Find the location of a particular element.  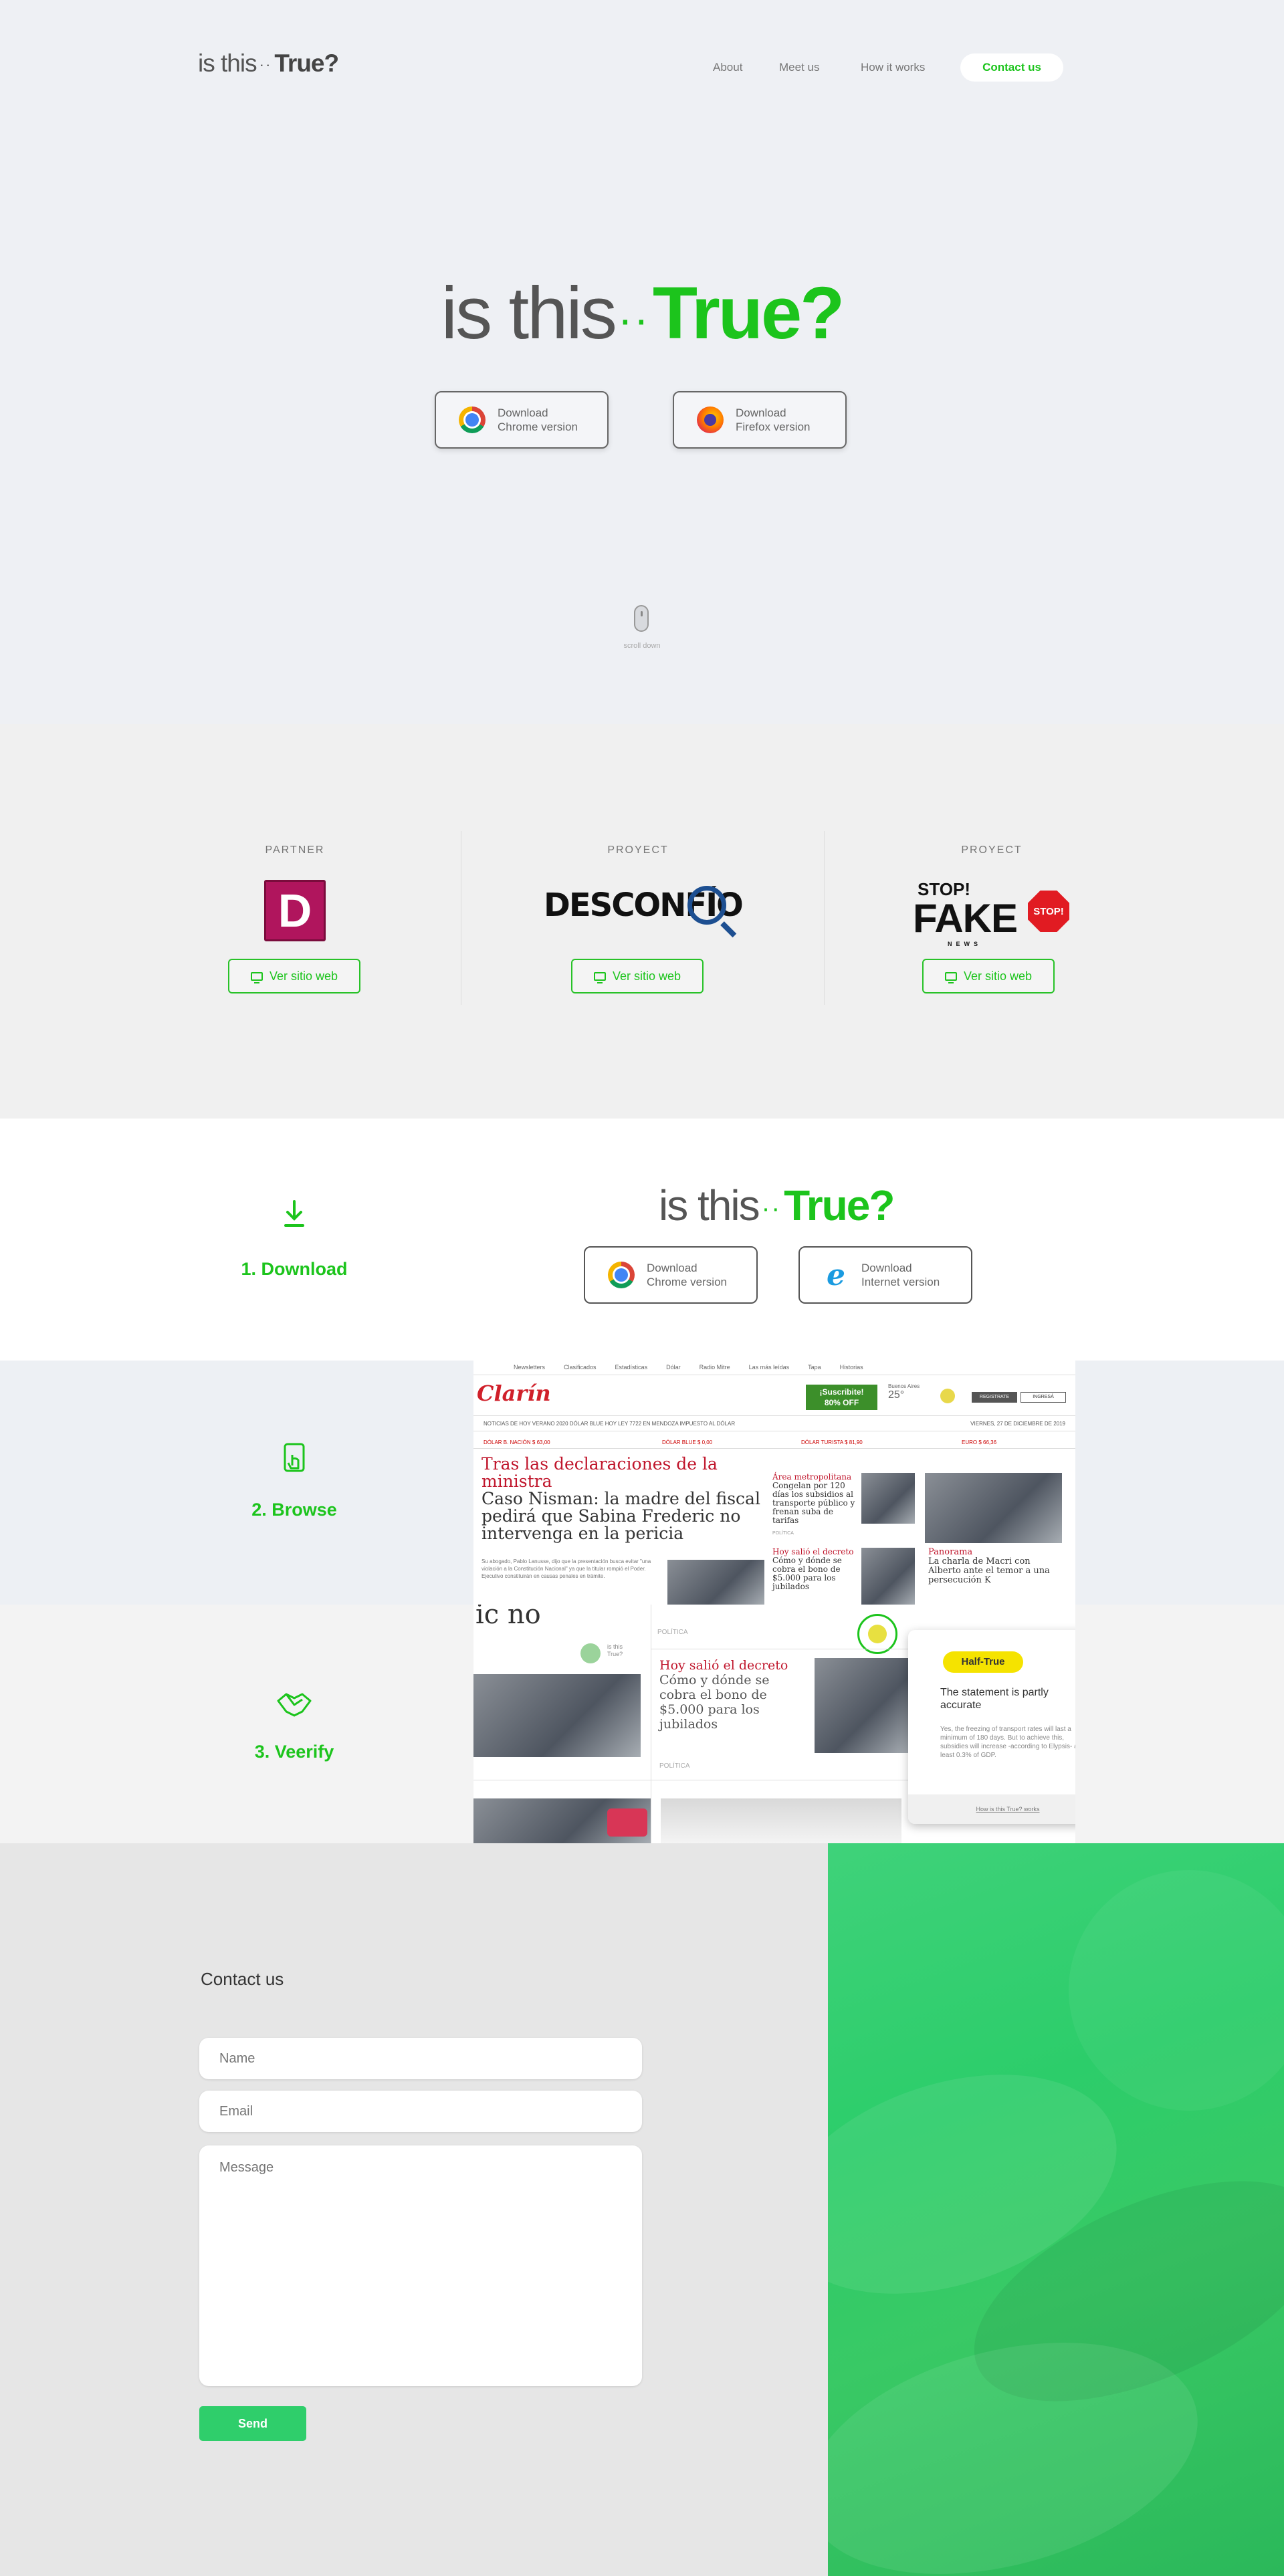

step-logo-prefix: is this is located at coordinates (709, 1205).